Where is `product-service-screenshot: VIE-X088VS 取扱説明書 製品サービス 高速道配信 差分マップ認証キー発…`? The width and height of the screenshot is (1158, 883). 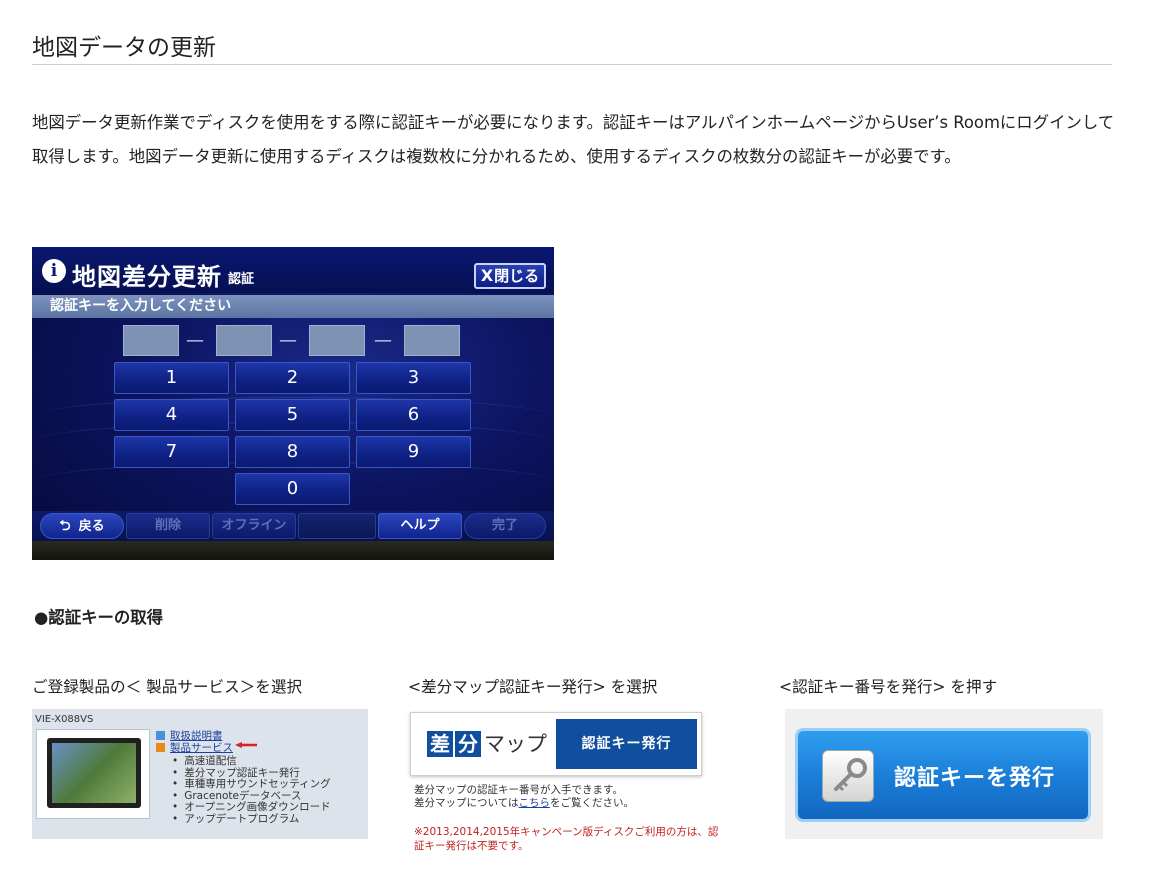 product-service-screenshot: VIE-X088VS 取扱説明書 製品サービス 高速道配信 差分マップ認証キー発… is located at coordinates (200, 774).